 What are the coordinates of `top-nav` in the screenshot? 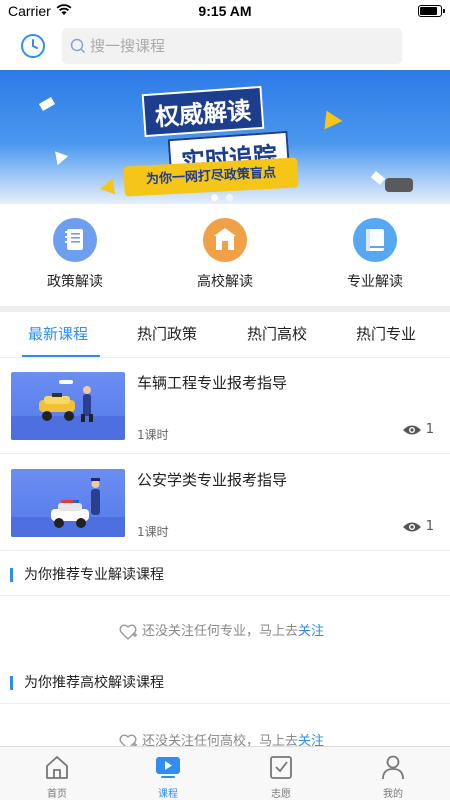 It's located at (225, 46).